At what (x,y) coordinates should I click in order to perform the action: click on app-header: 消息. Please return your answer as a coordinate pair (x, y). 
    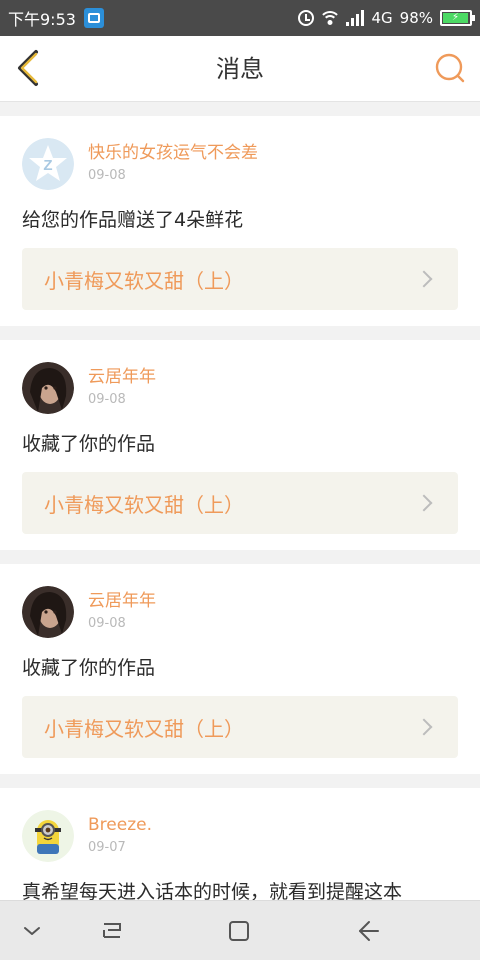
    Looking at the image, I should click on (240, 69).